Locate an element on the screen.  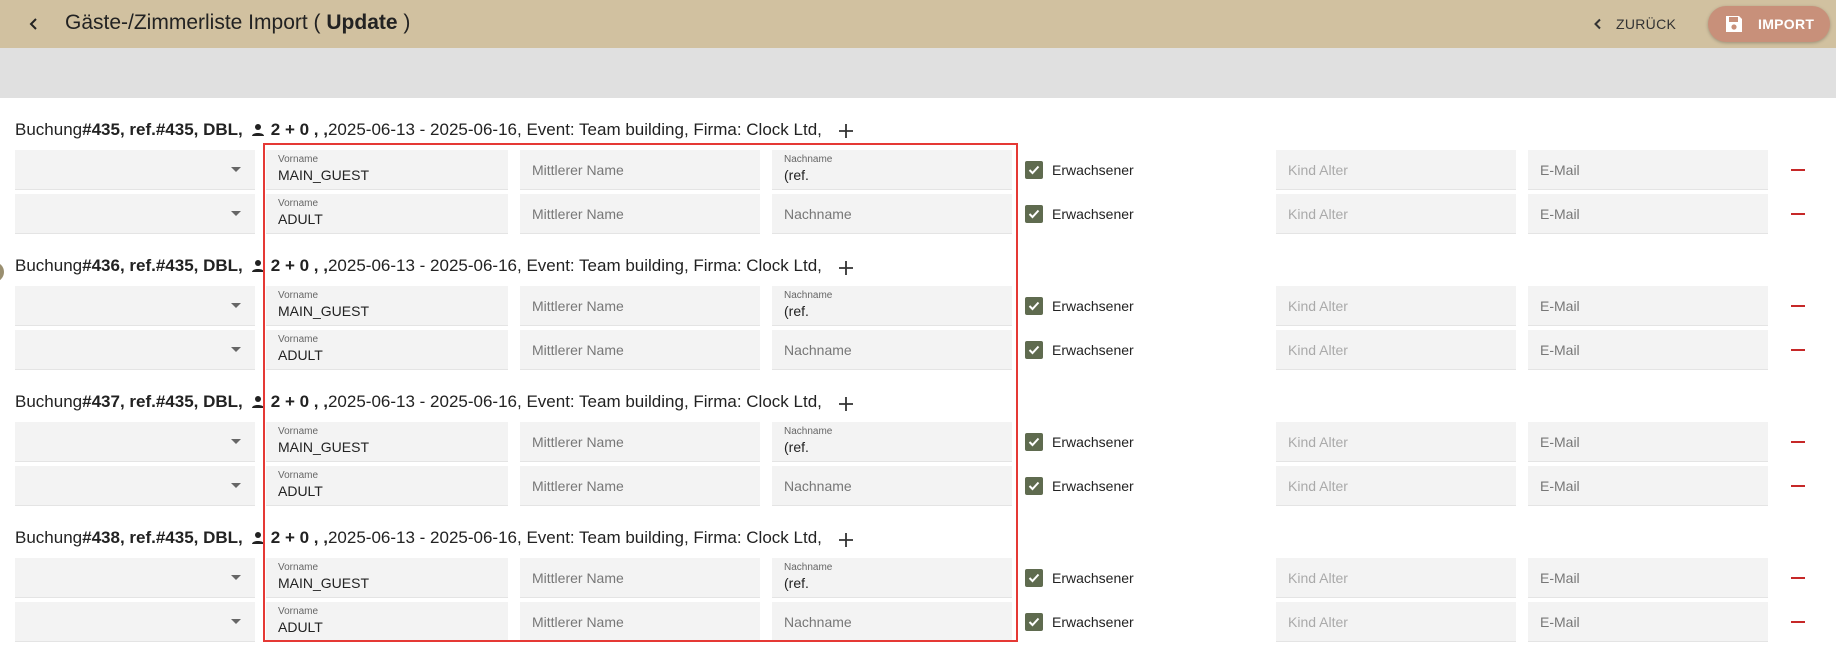
booking-prefix: Buchung is located at coordinates (49, 265).